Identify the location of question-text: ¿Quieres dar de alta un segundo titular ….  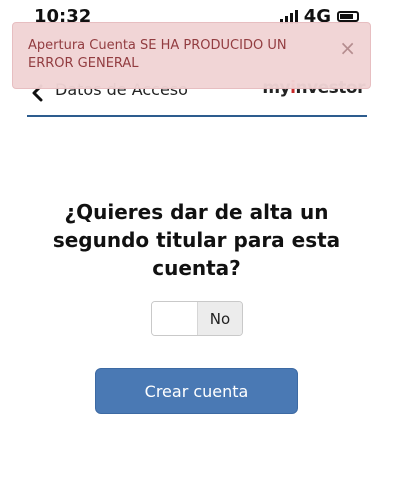
(196, 240).